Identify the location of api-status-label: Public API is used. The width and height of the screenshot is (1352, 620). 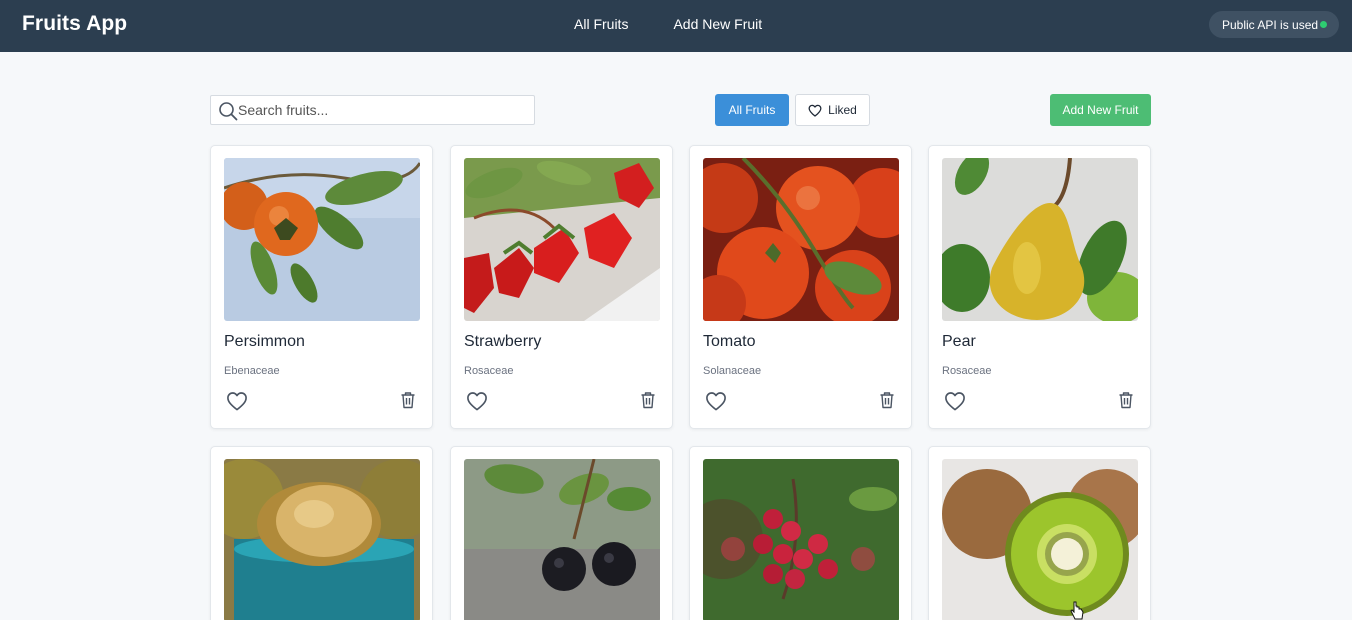
(1270, 24).